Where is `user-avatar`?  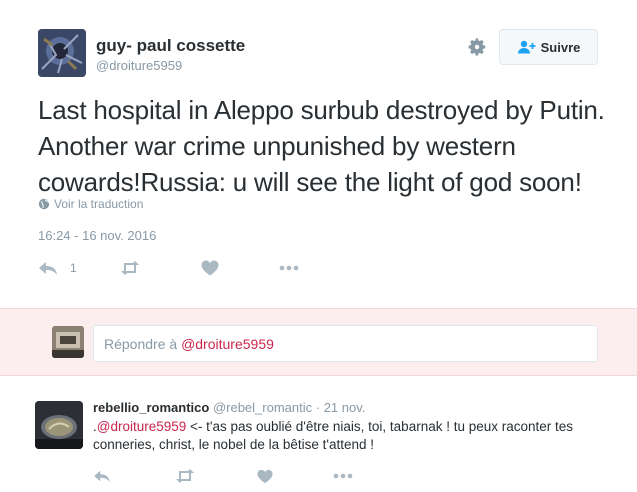 user-avatar is located at coordinates (62, 53).